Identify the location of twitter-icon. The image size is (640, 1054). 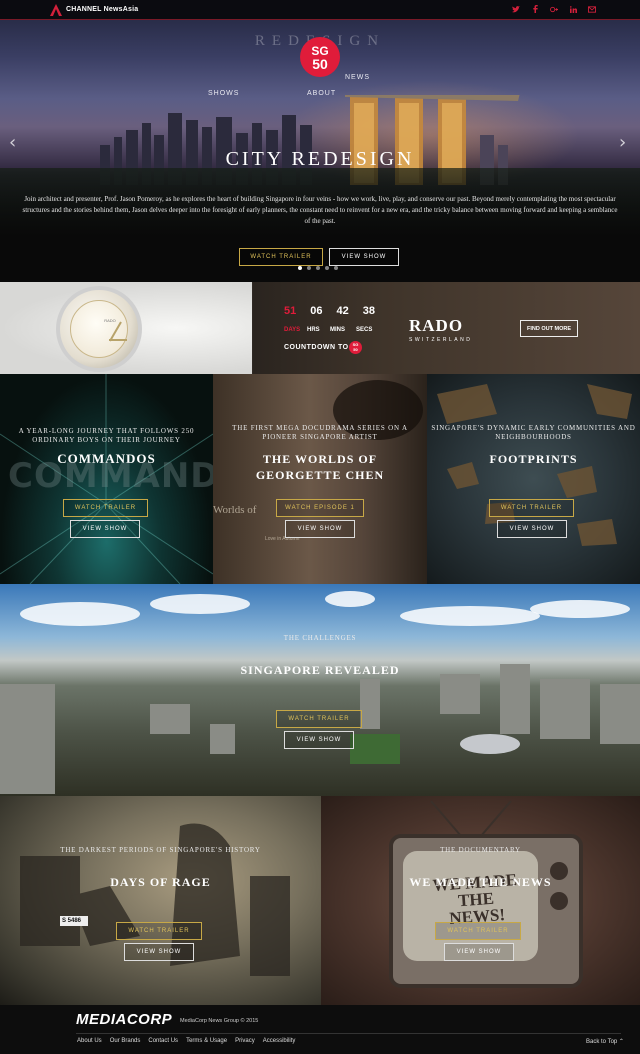
(516, 9).